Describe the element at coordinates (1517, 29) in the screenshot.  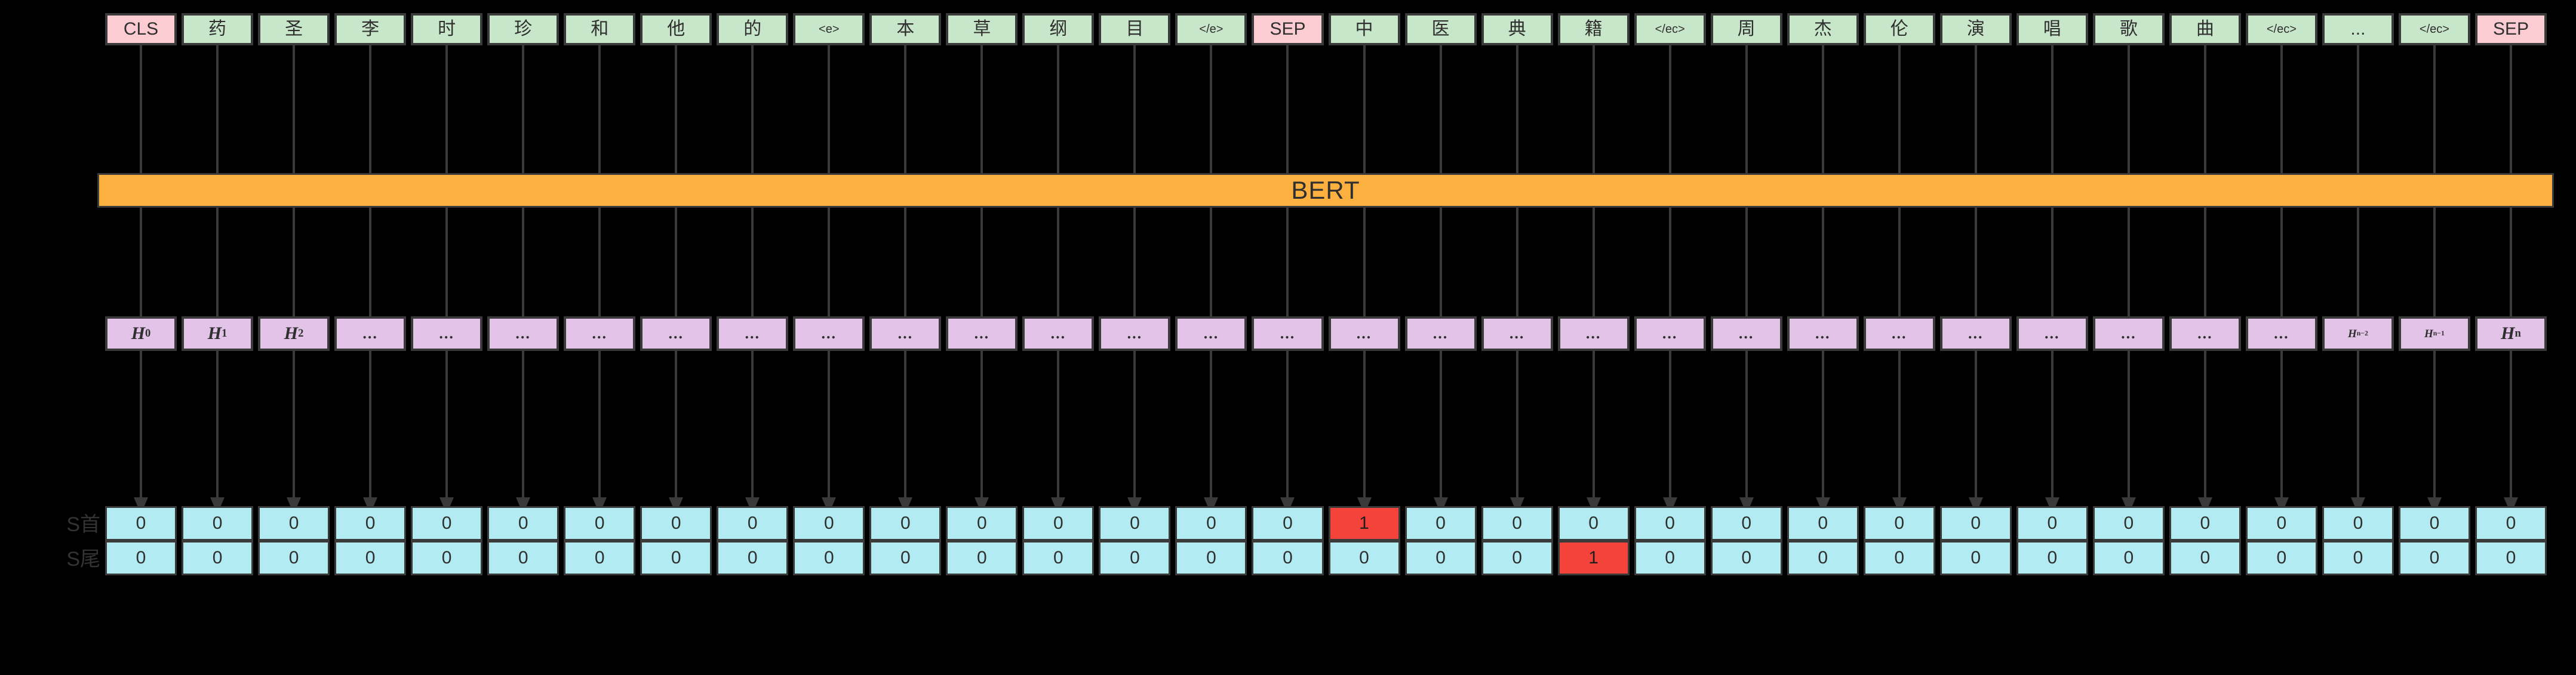
I see `token-cell: 典` at that location.